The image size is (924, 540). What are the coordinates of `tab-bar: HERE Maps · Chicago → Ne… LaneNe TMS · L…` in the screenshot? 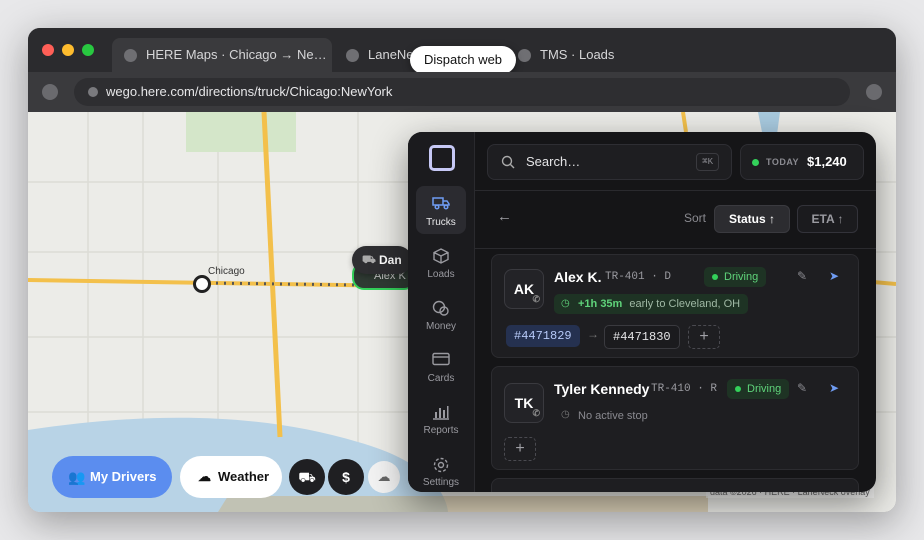 It's located at (462, 51).